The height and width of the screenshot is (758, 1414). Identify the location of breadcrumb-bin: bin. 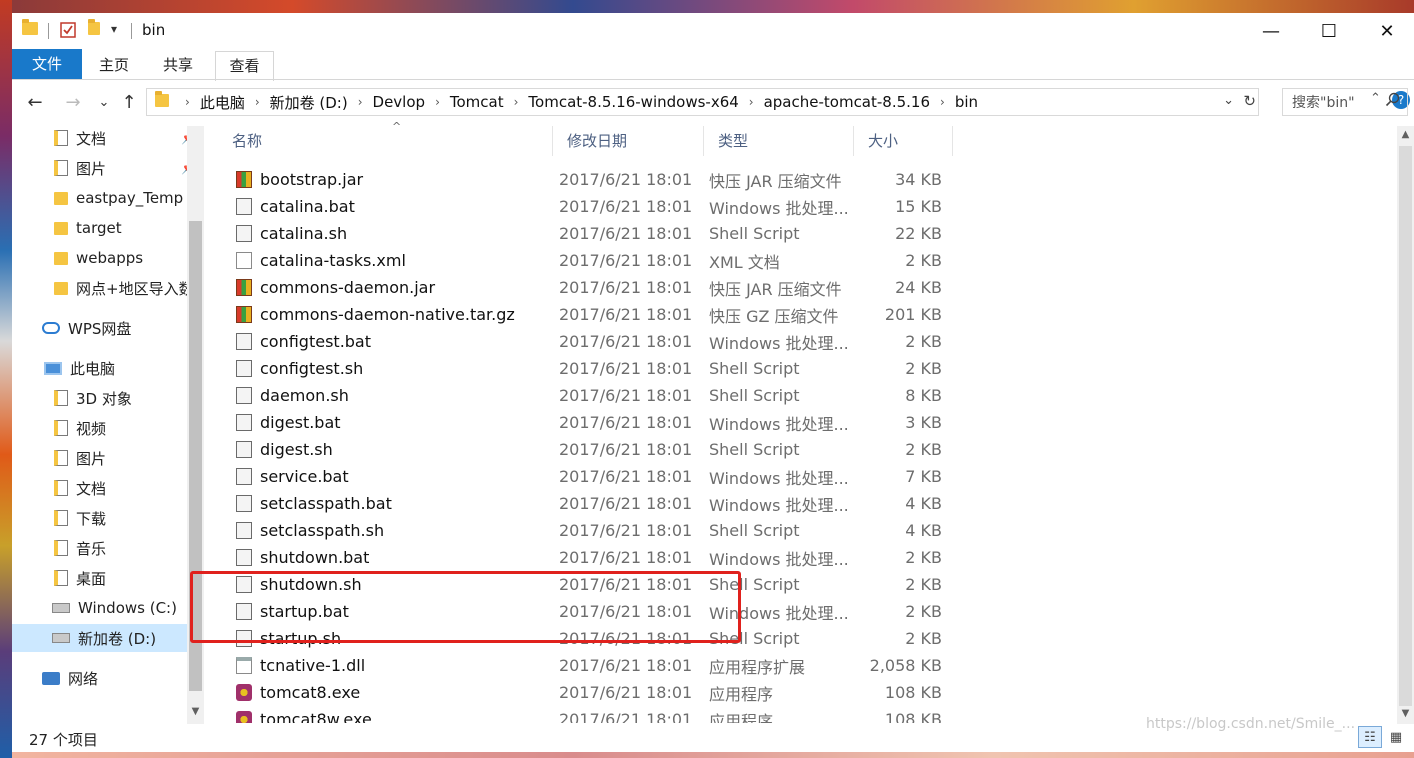
(966, 102).